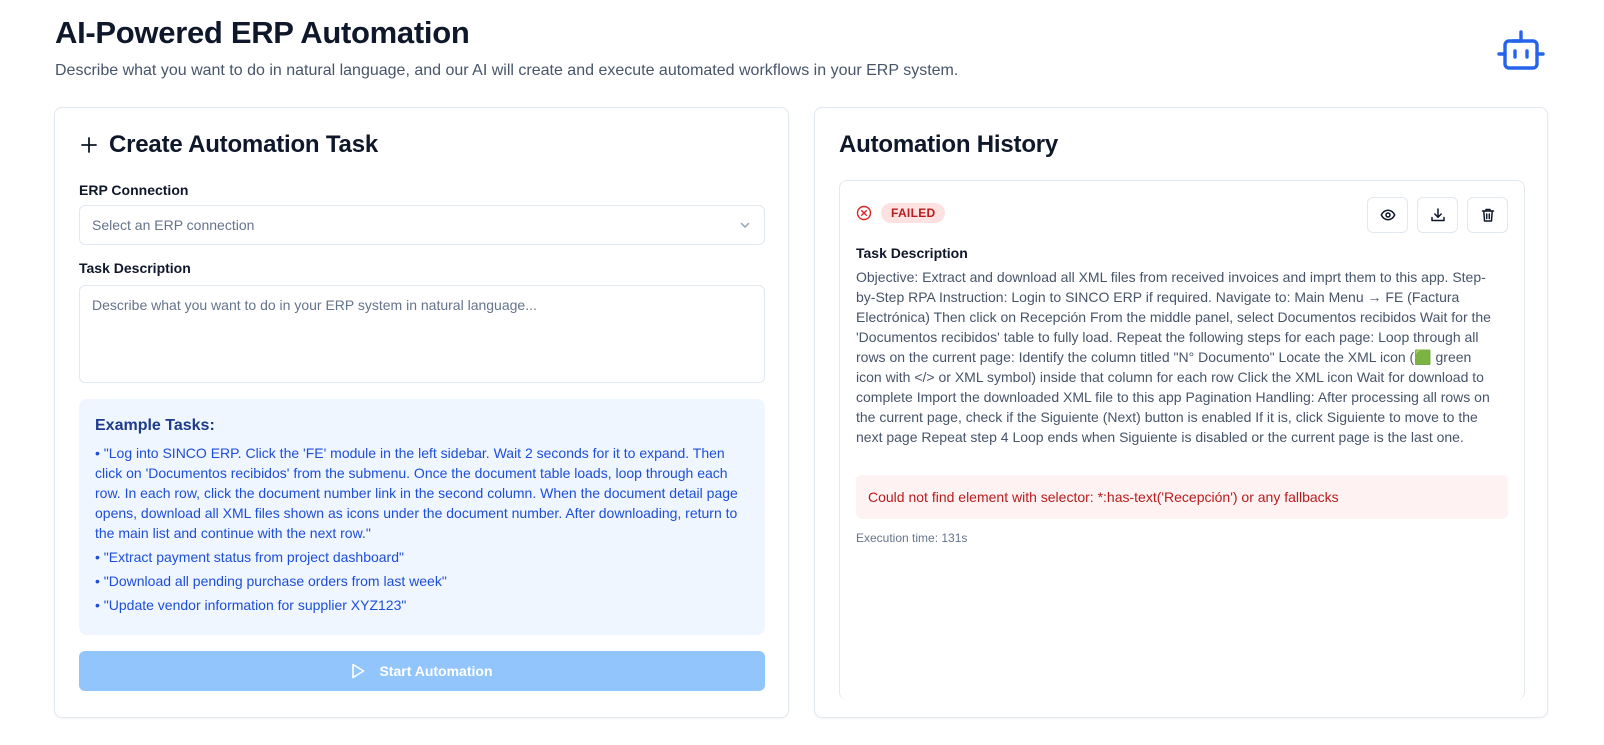 The height and width of the screenshot is (745, 1604). What do you see at coordinates (912, 253) in the screenshot?
I see `history-task-label: Task Description` at bounding box center [912, 253].